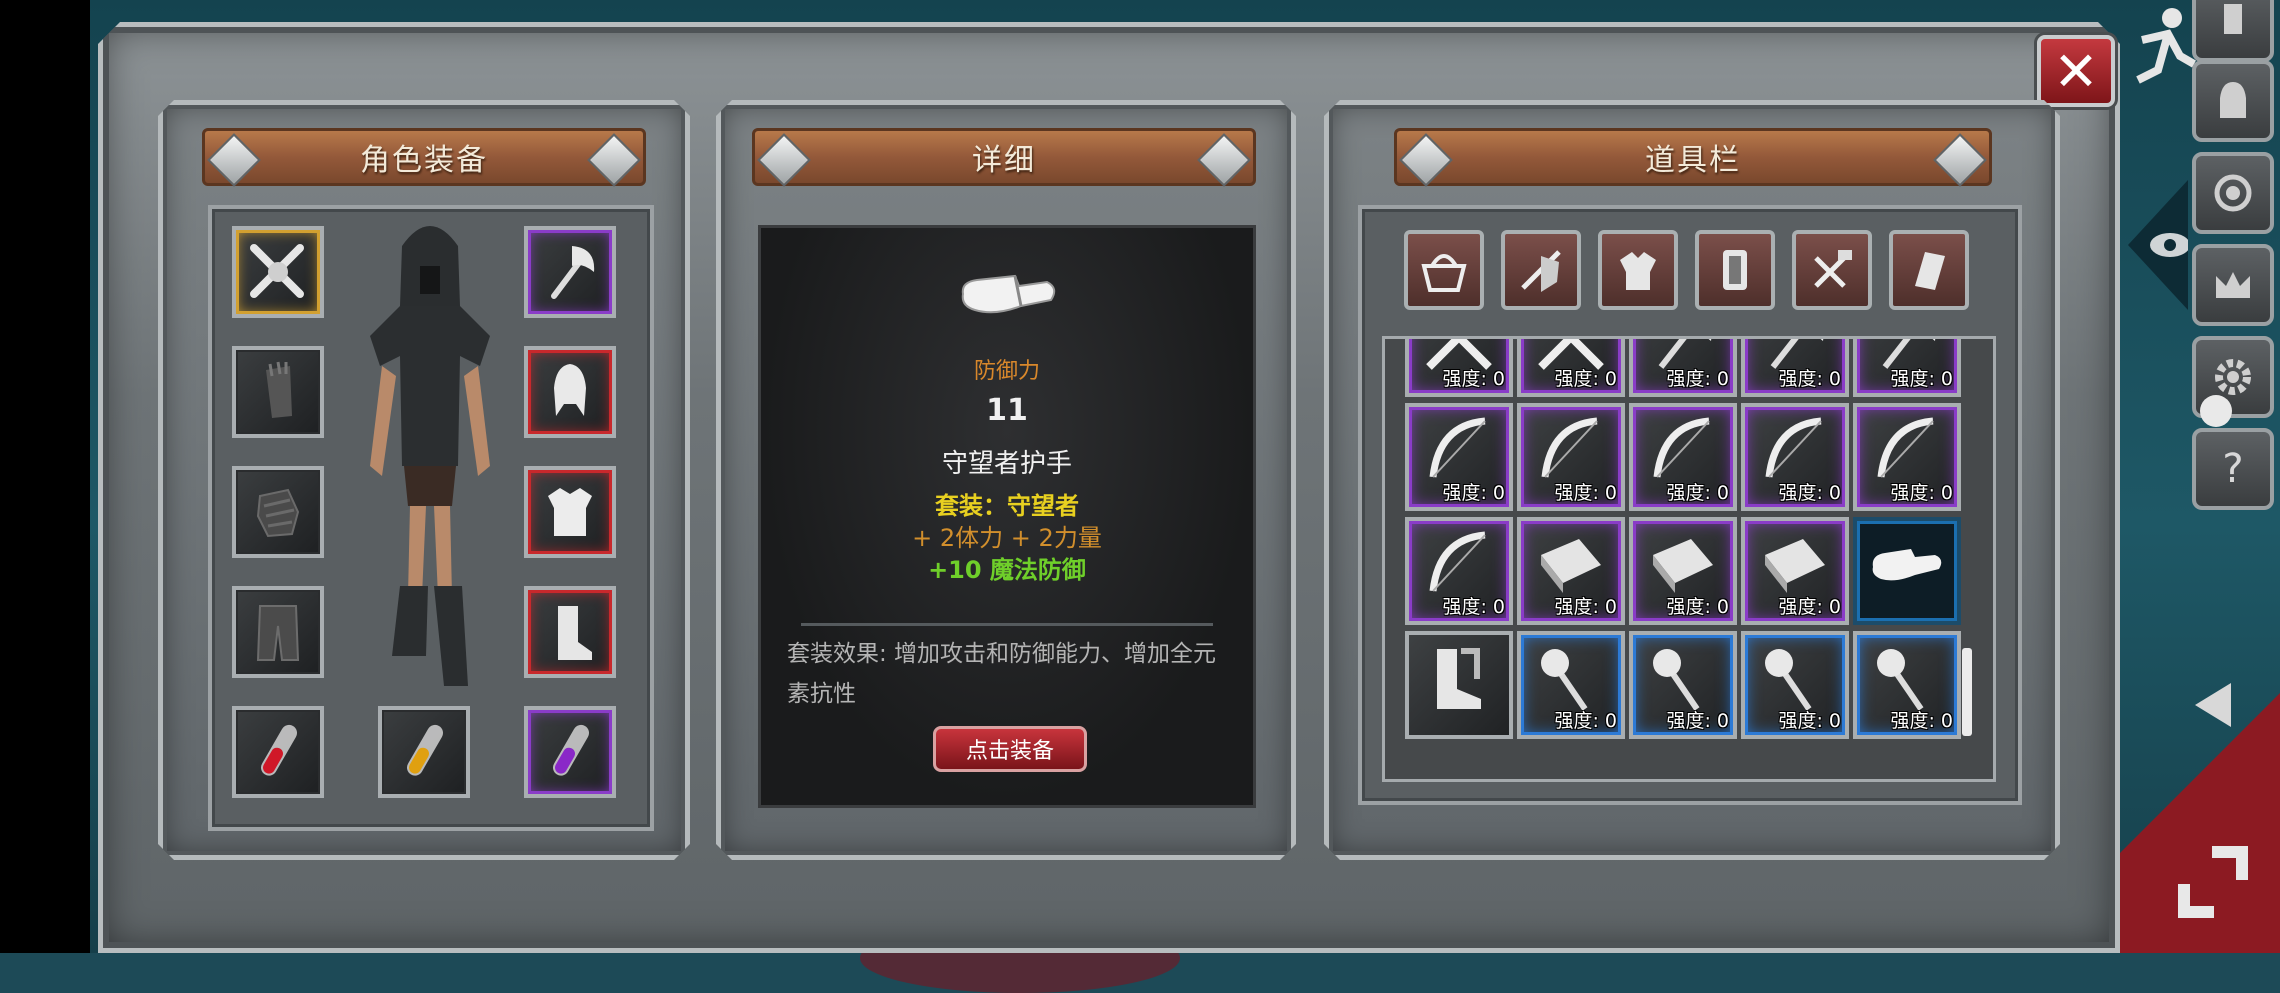 The height and width of the screenshot is (993, 2280). I want to click on close-icon: ✕, so click(2076, 71).